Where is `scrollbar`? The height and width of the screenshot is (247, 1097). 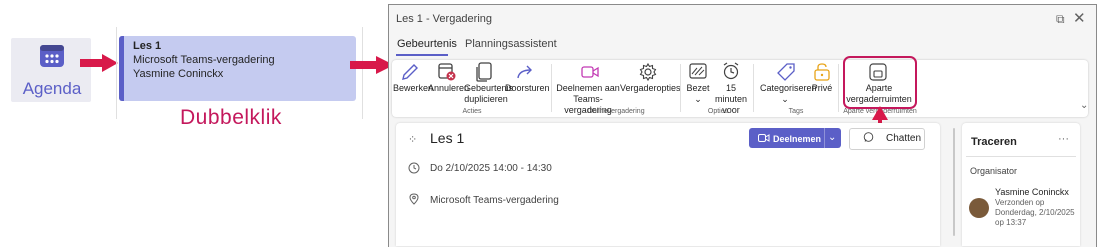
scrollbar is located at coordinates (954, 182).